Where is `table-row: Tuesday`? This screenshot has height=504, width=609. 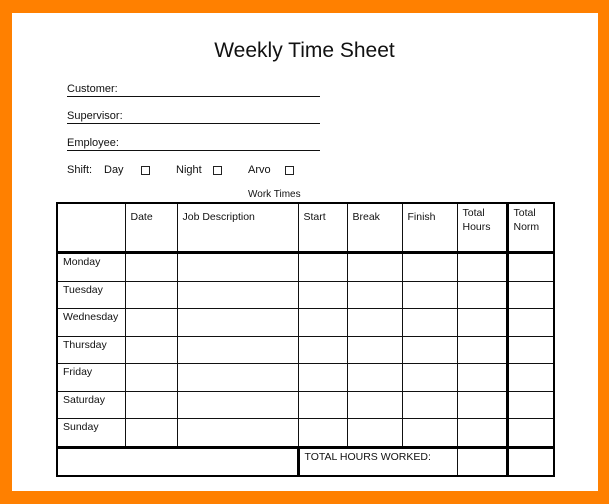 table-row: Tuesday is located at coordinates (305, 294).